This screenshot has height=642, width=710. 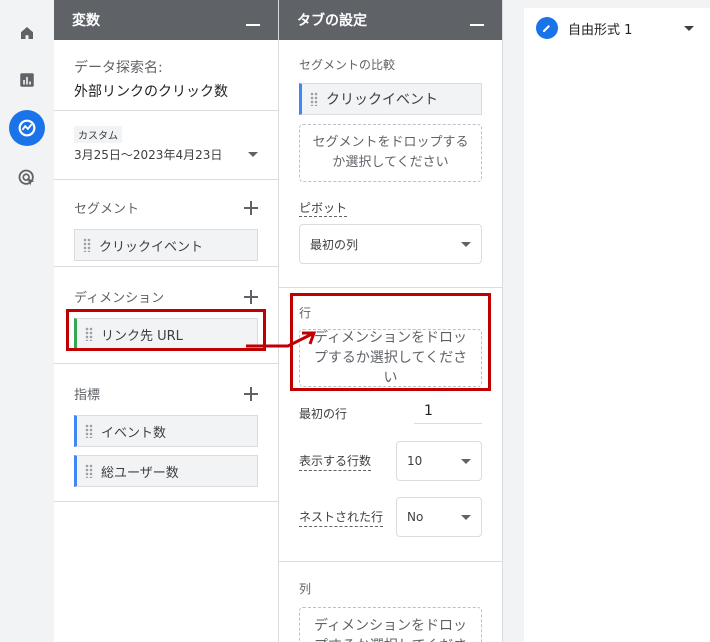 What do you see at coordinates (166, 91) in the screenshot?
I see `exploration-name: 外部リンクのクリック数` at bounding box center [166, 91].